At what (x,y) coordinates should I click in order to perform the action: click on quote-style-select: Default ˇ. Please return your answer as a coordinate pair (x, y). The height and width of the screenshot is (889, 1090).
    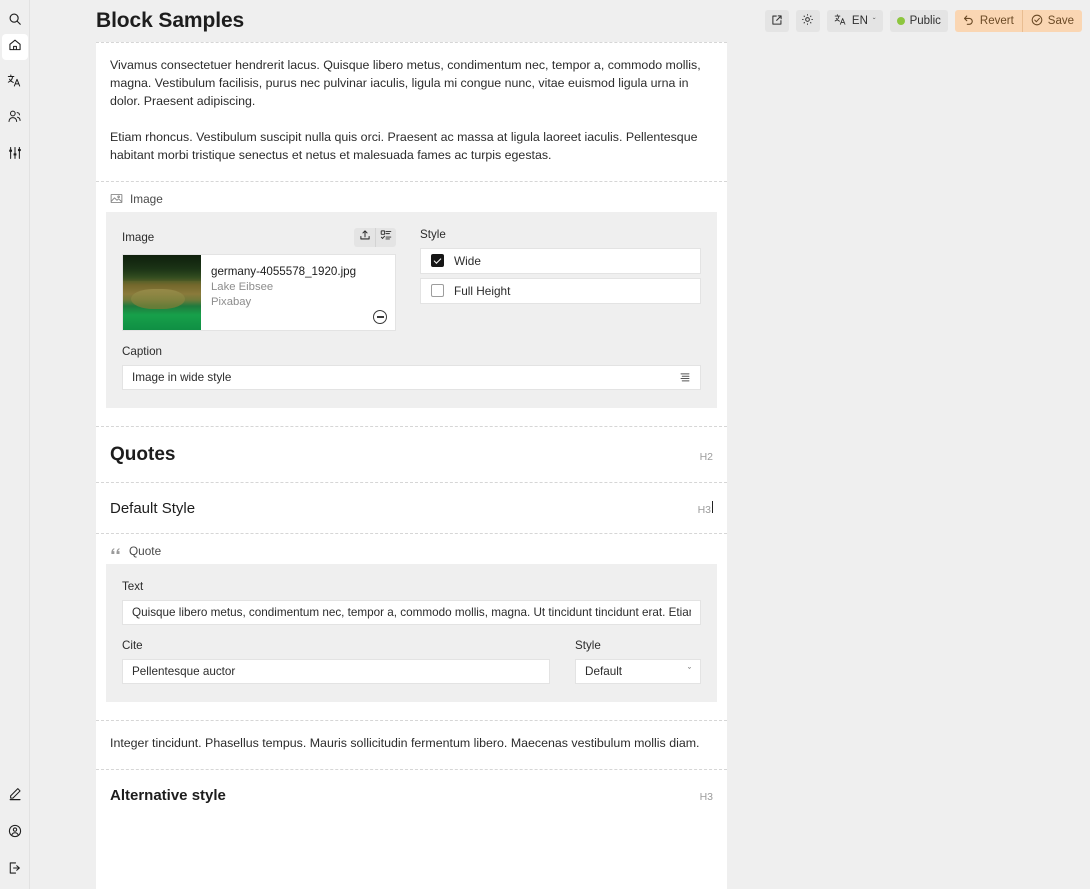
    Looking at the image, I should click on (638, 671).